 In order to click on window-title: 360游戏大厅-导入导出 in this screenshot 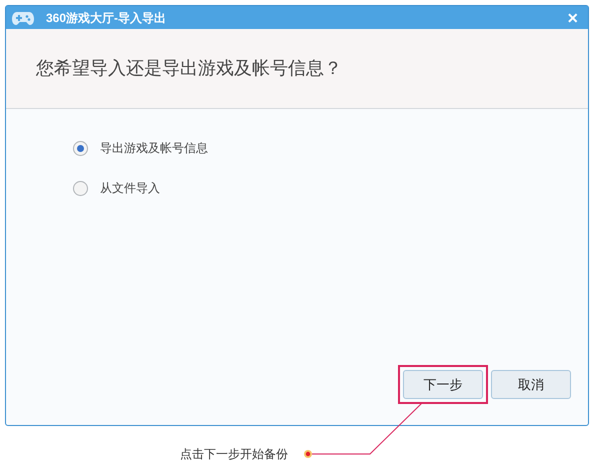, I will do `click(106, 18)`.